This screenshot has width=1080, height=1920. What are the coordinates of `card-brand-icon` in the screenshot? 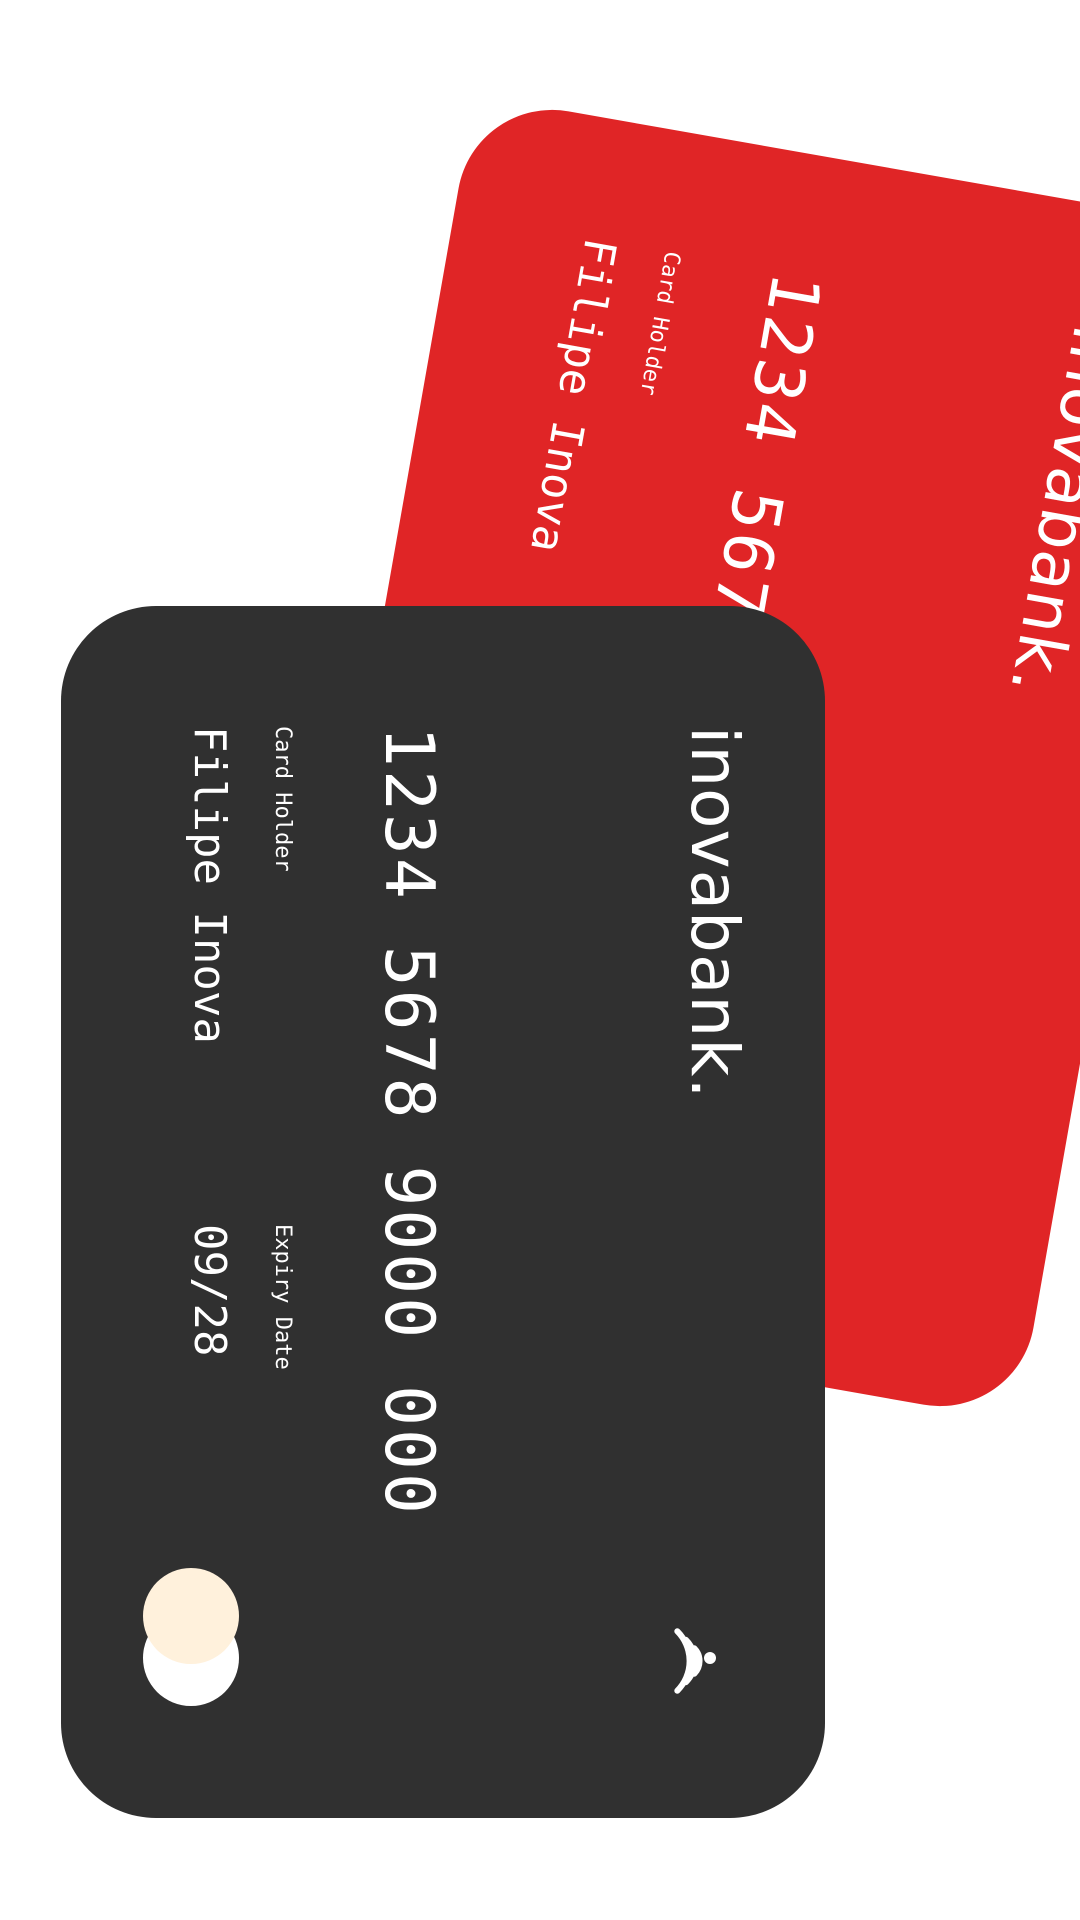 It's located at (189, 1638).